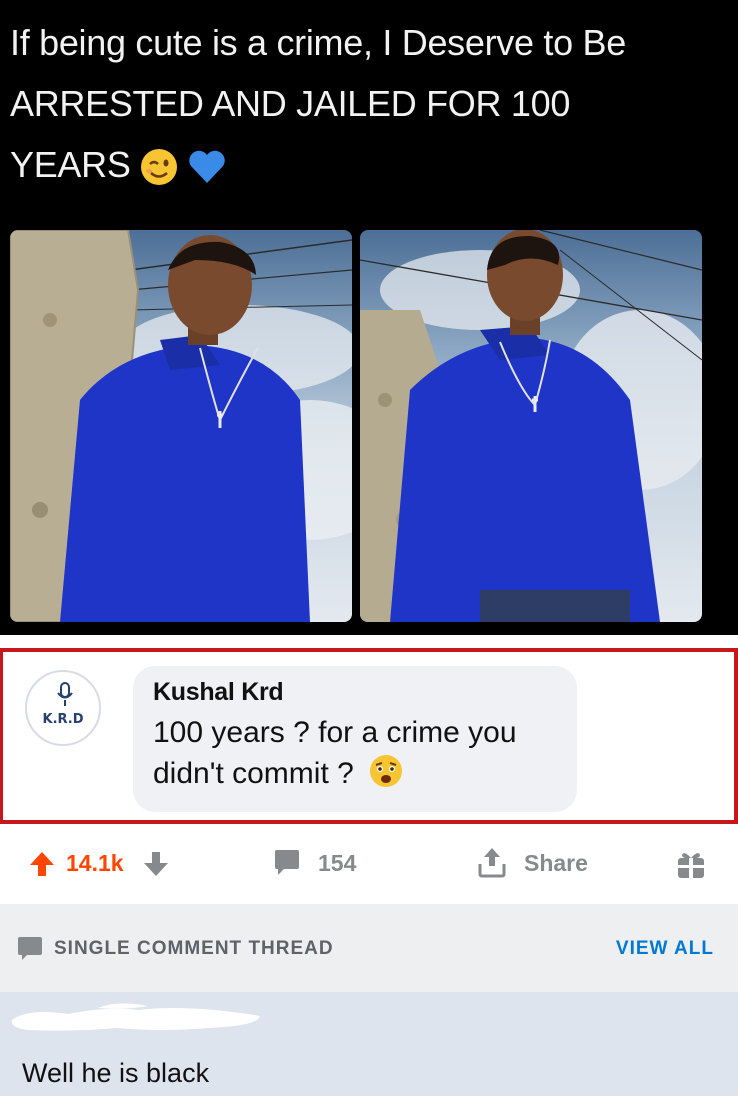 This screenshot has height=1096, width=738. I want to click on avatar-logo-text: K.R.D, so click(63, 719).